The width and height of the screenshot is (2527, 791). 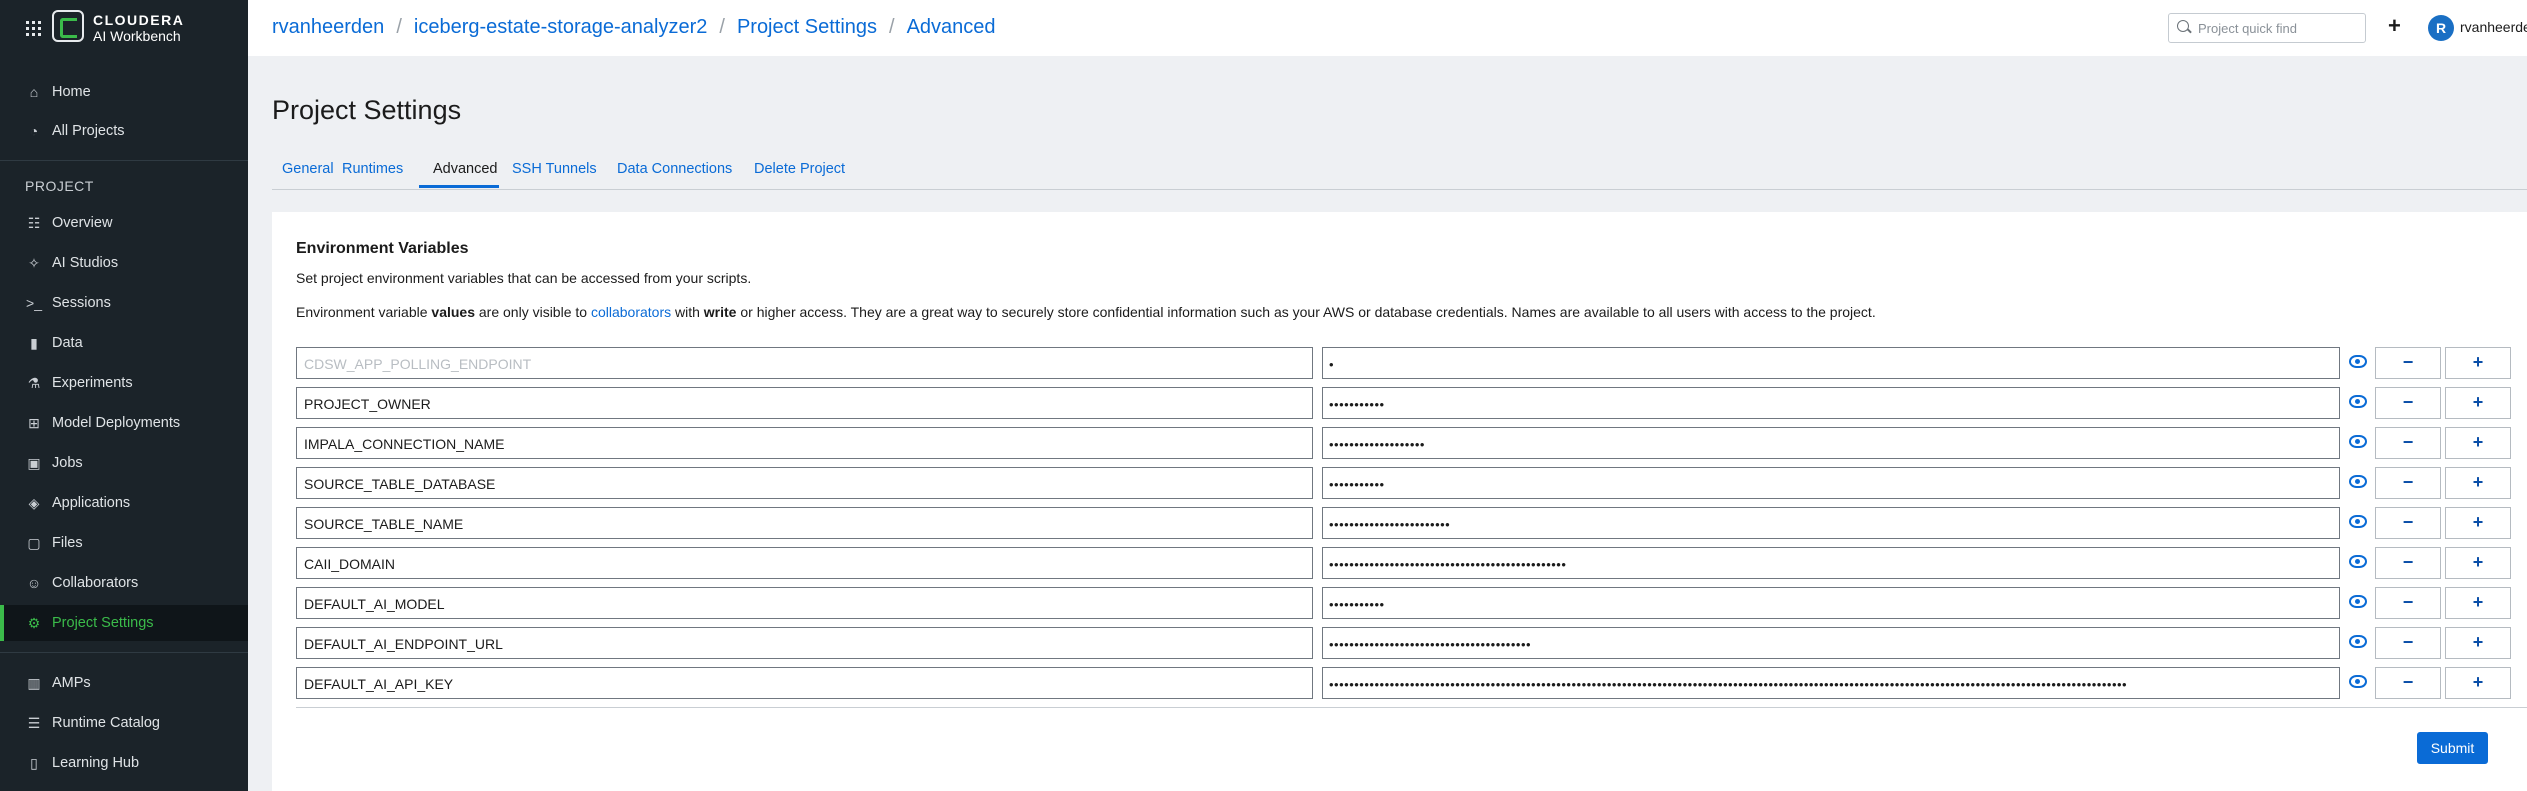 I want to click on sidebar-item-data: ▮ Data, so click(x=124, y=343).